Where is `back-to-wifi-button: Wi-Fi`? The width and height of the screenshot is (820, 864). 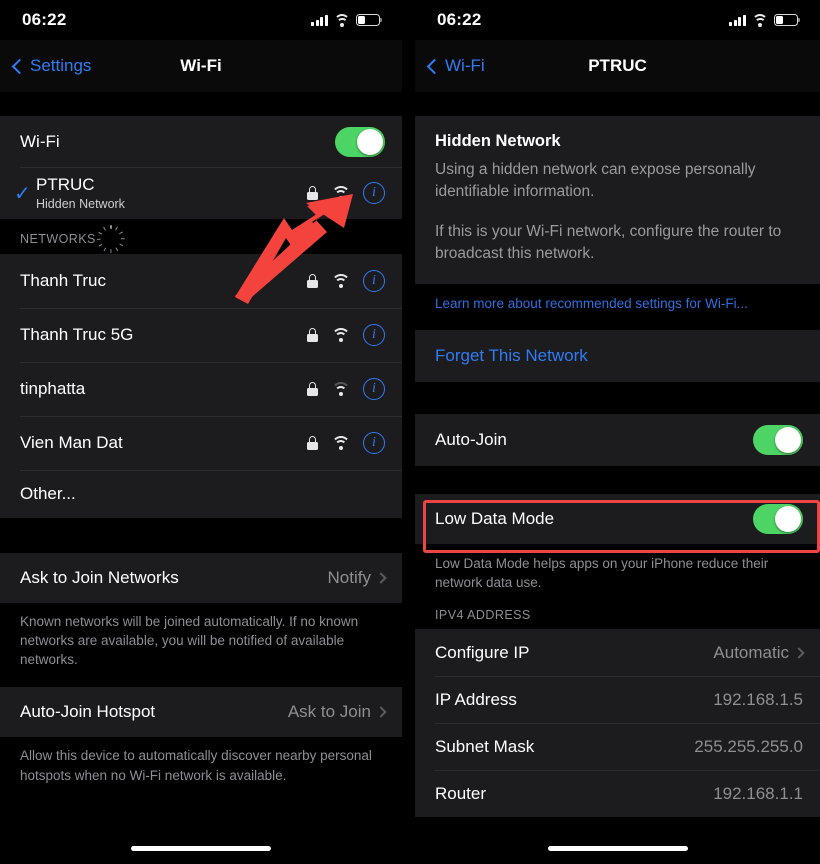 back-to-wifi-button: Wi-Fi is located at coordinates (455, 66).